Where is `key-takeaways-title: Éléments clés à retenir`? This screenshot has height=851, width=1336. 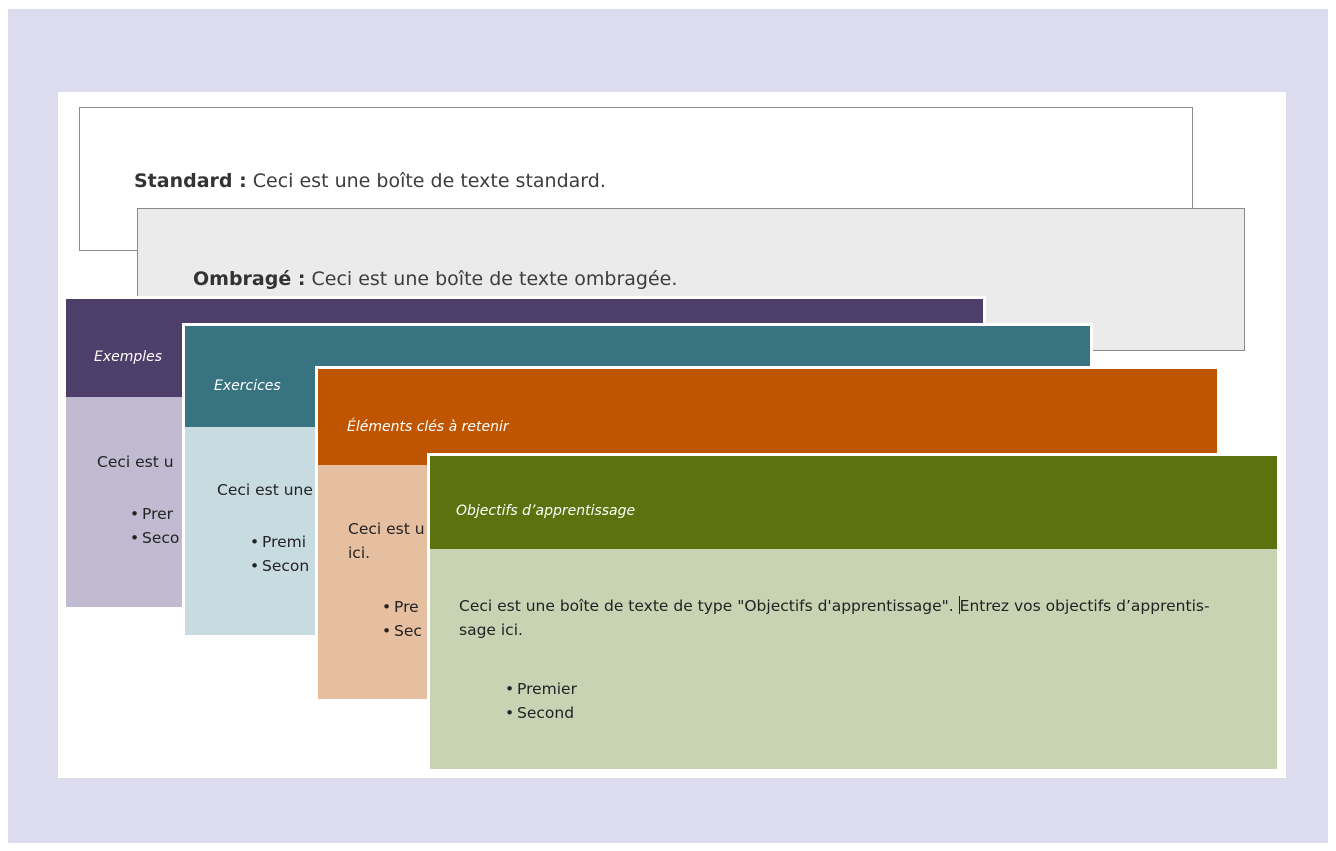
key-takeaways-title: Éléments clés à retenir is located at coordinates (428, 427).